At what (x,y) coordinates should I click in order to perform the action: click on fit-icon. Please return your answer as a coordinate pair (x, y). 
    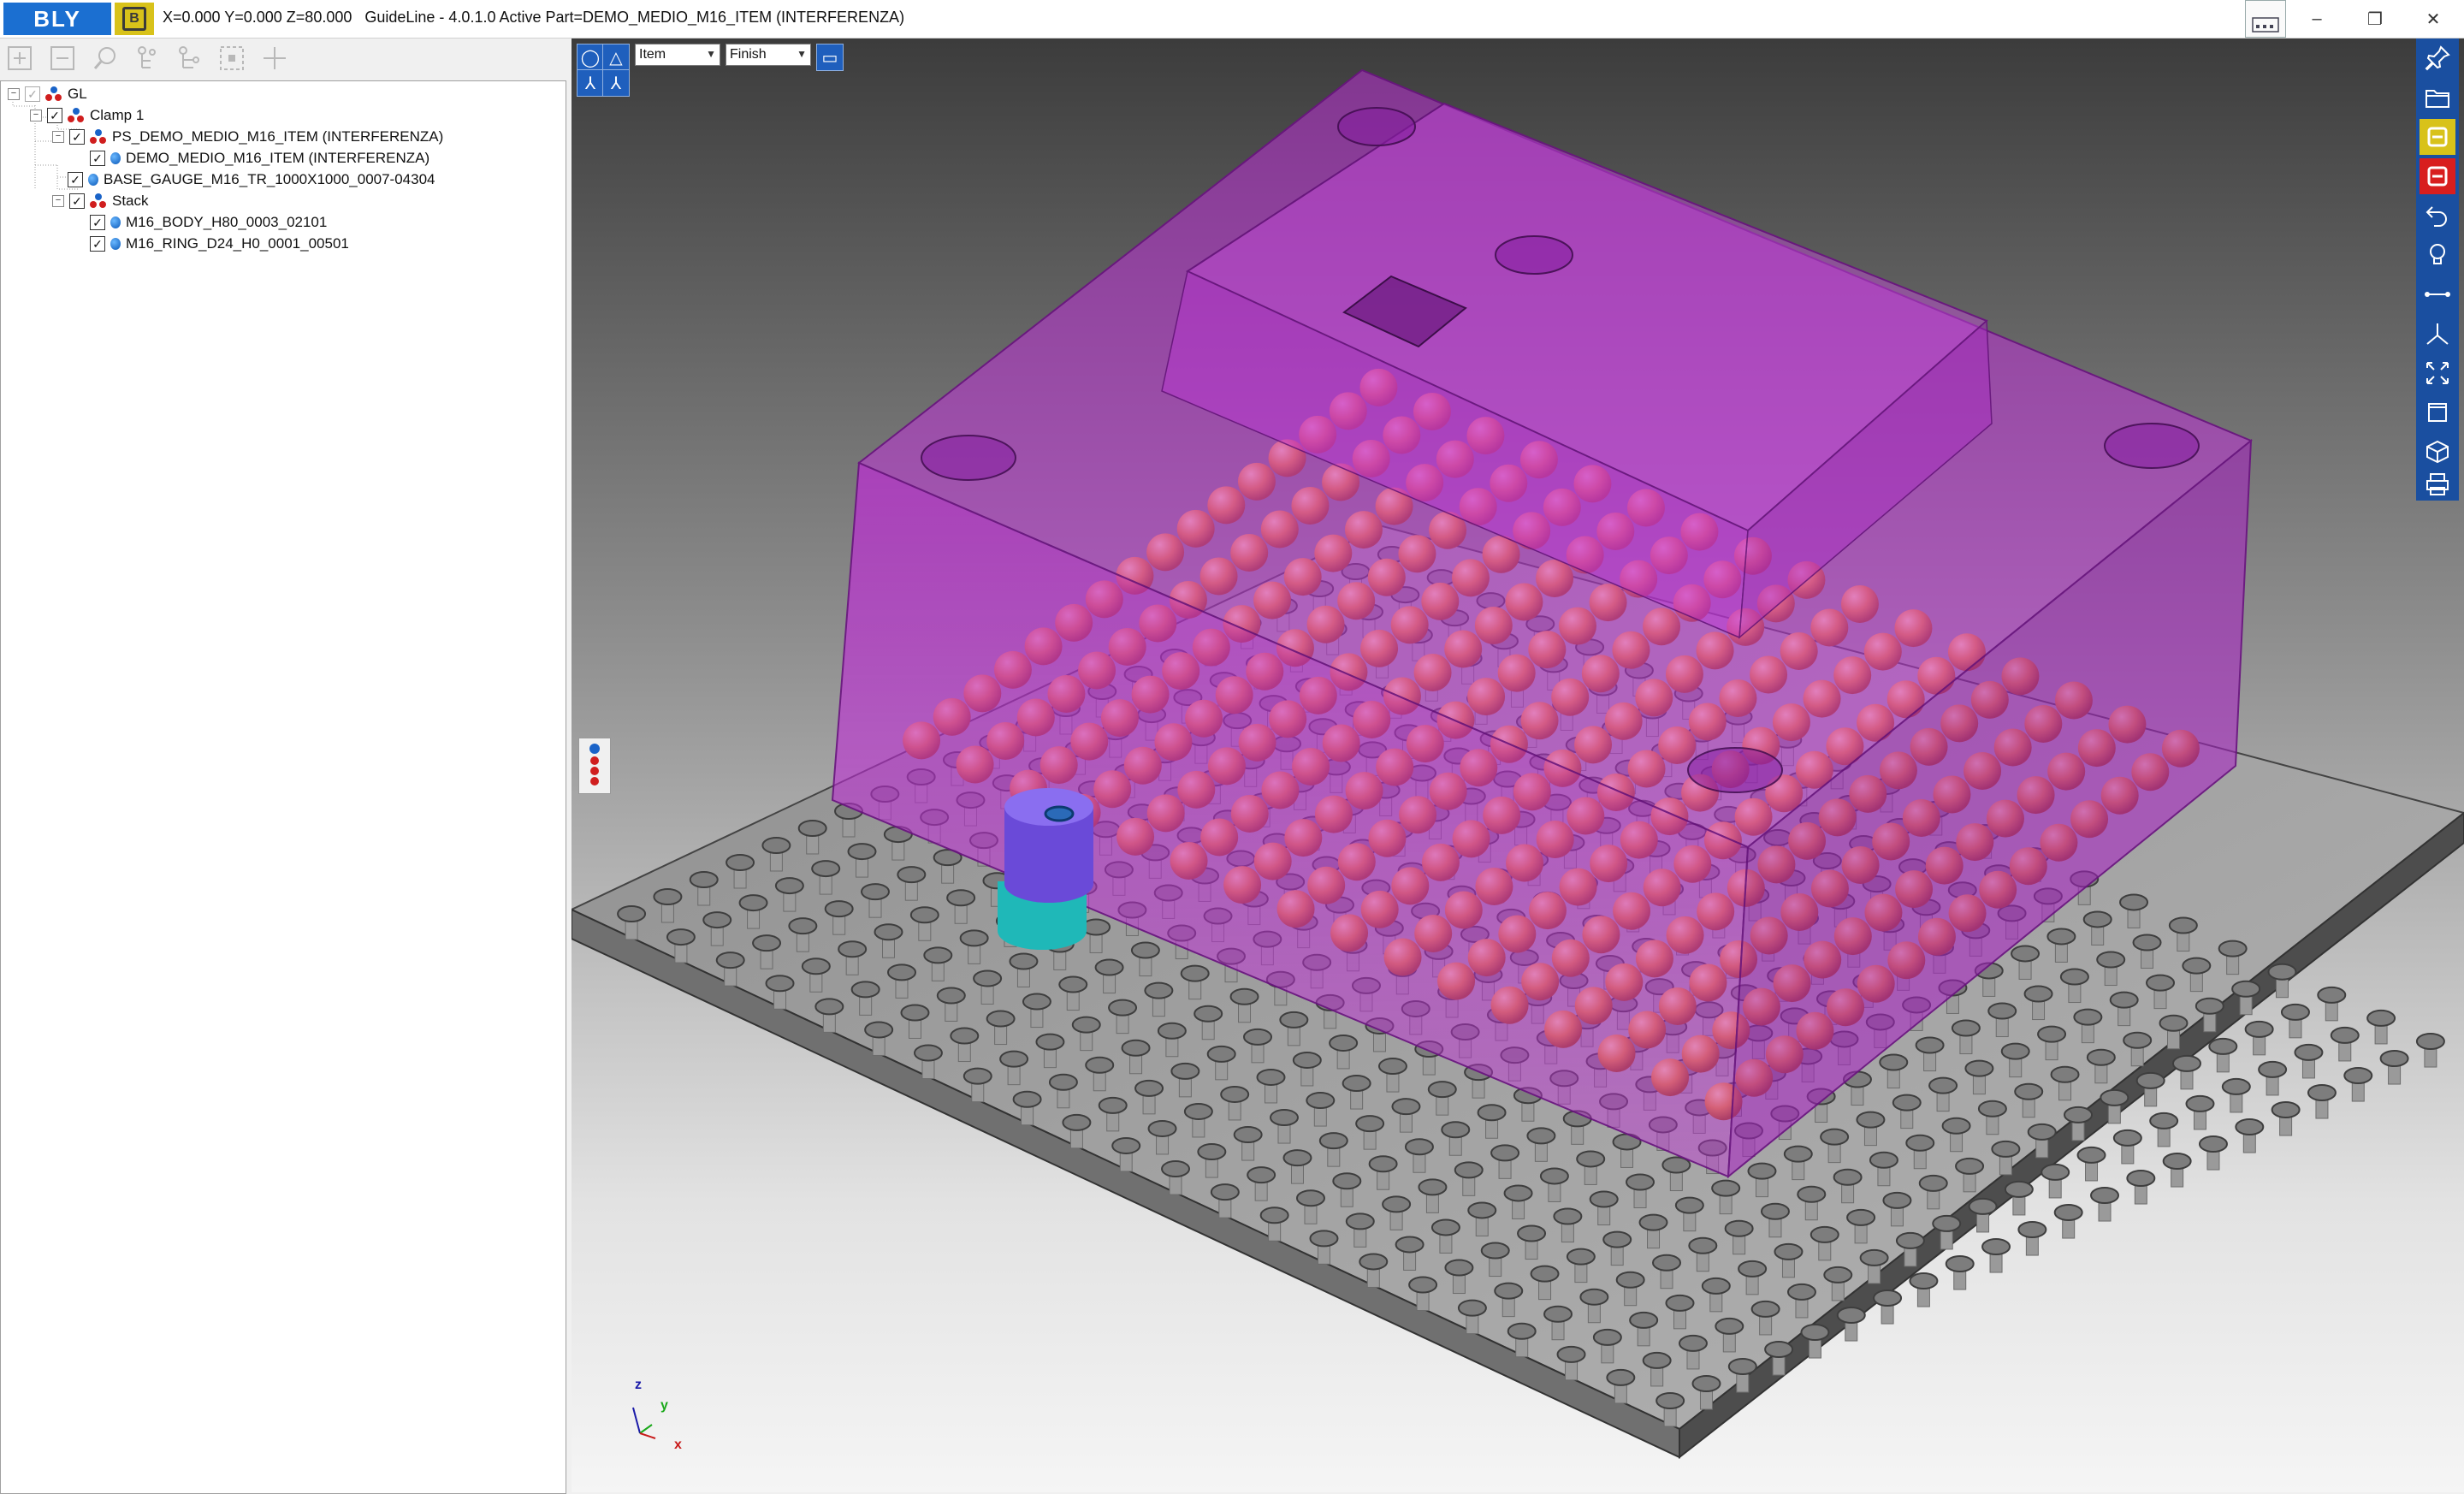
    Looking at the image, I should click on (2437, 373).